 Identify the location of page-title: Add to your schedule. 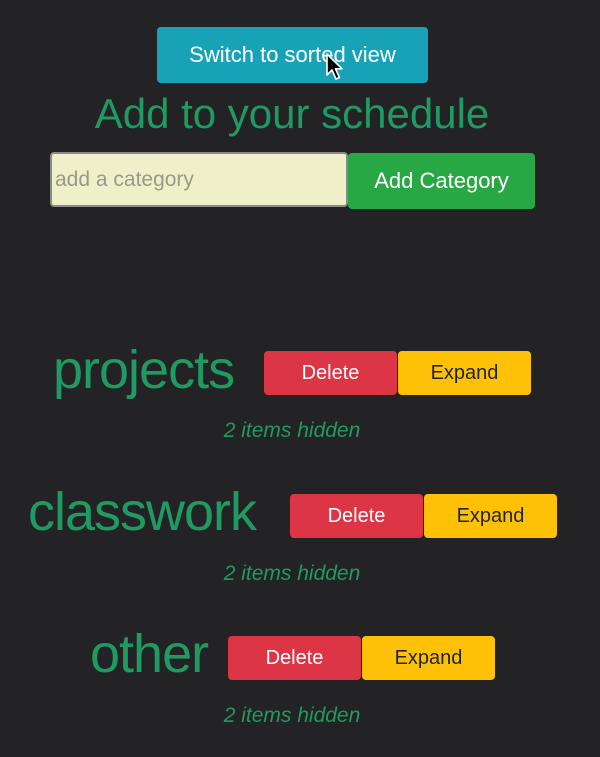
(292, 113).